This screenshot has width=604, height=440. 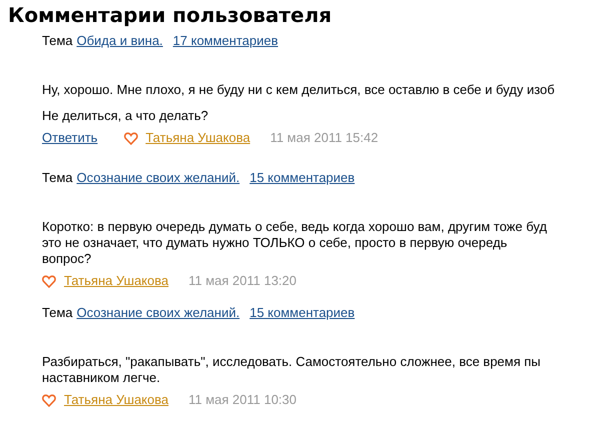 I want to click on comment-text: это не означает, что думать нужно ТОЛЬКО о себе, просто в первую очередь, so click(x=275, y=243).